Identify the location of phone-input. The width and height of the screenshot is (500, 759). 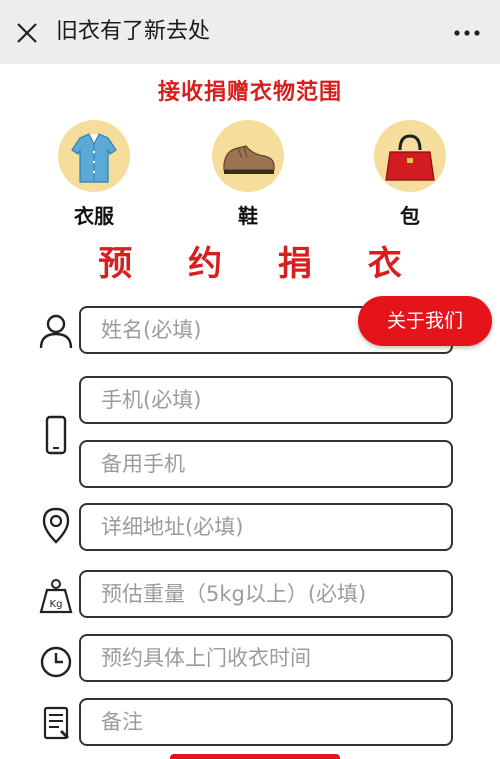
(266, 400).